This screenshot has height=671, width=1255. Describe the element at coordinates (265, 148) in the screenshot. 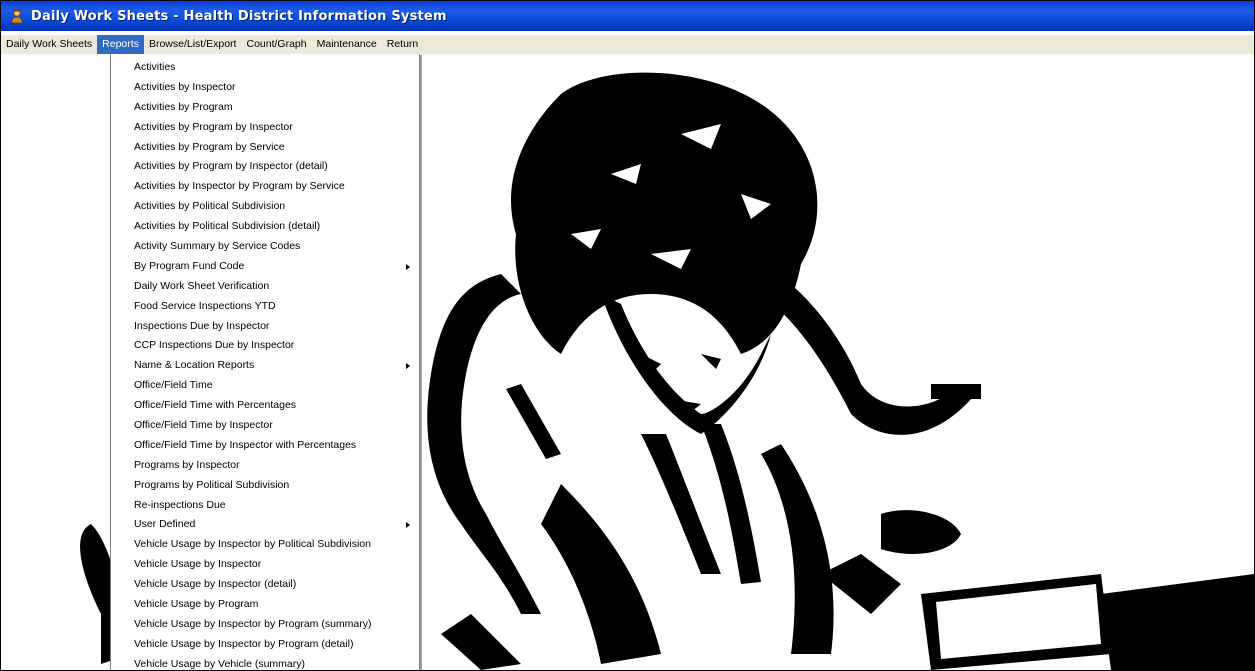

I see `report-activities-by-program-by-service: Activities by Program by Service` at that location.